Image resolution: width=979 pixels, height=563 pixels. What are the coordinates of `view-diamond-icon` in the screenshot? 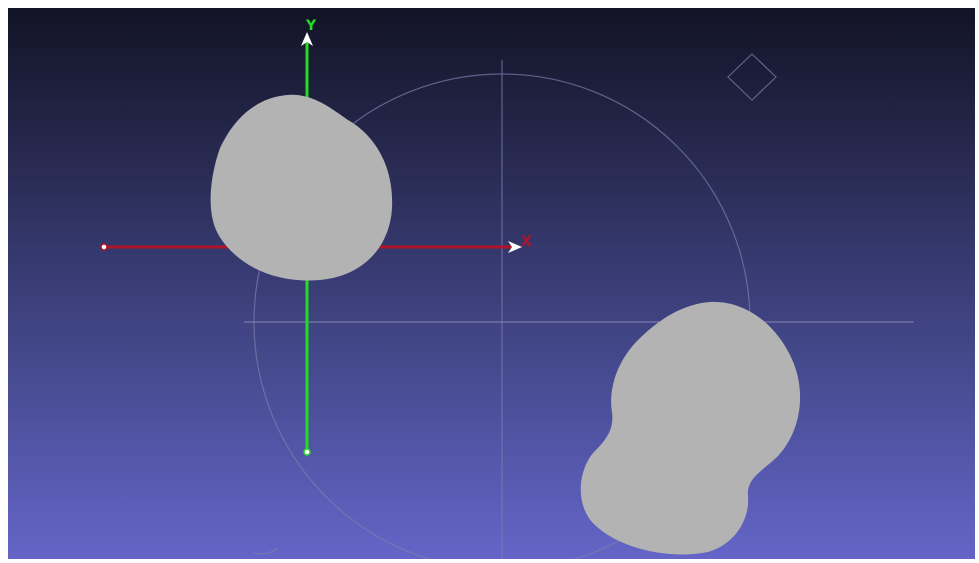 It's located at (752, 77).